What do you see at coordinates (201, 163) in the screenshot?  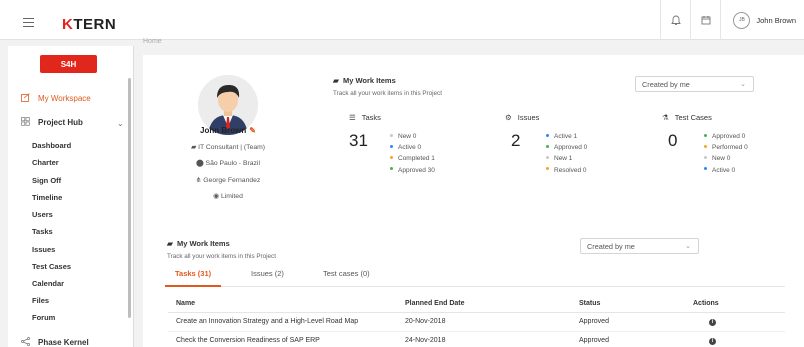 I see `map-pin-icon: ⬤` at bounding box center [201, 163].